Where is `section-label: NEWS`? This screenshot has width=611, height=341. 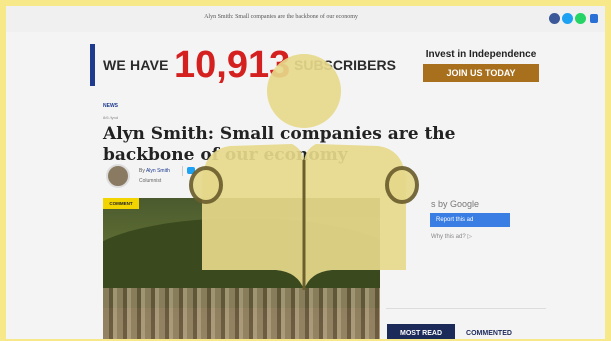
section-label: NEWS is located at coordinates (110, 106).